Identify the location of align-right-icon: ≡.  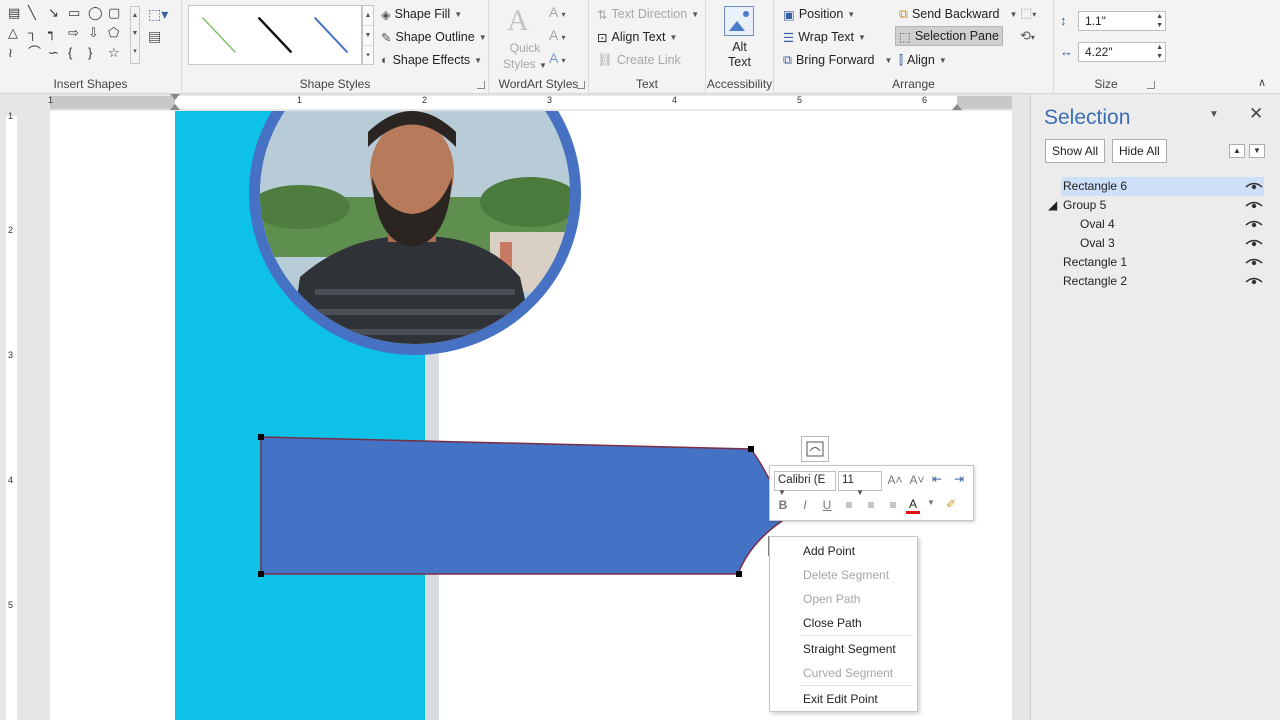
(893, 505).